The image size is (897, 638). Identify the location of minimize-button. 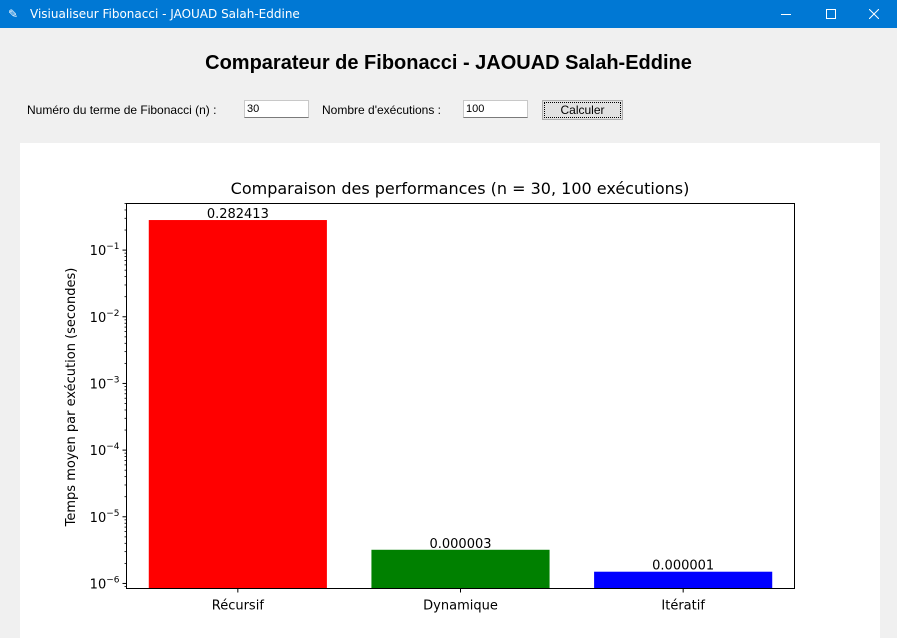
(786, 14).